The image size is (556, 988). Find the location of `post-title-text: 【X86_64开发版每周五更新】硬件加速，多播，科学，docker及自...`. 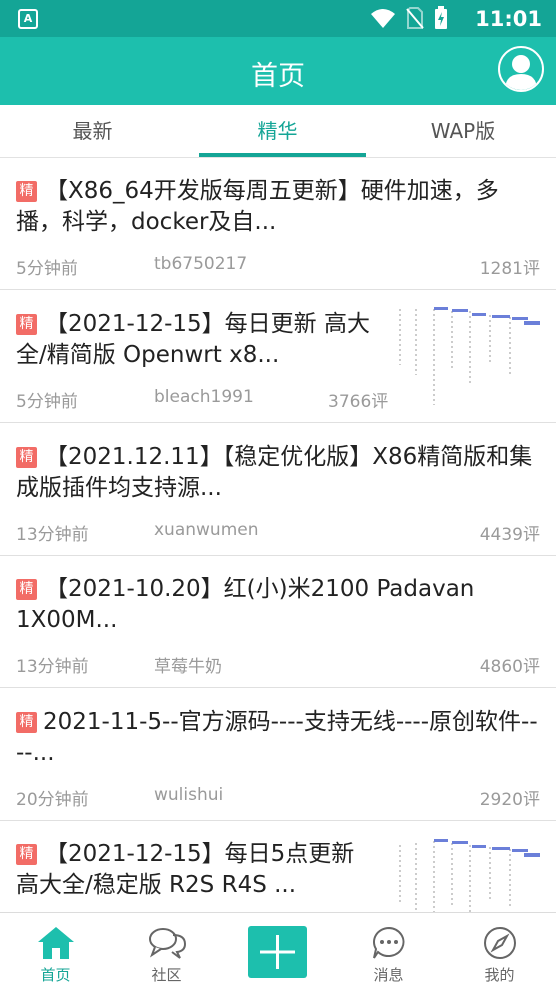

post-title-text: 【X86_64开发版每周五更新】硬件加速，多播，科学，docker及自... is located at coordinates (257, 206).